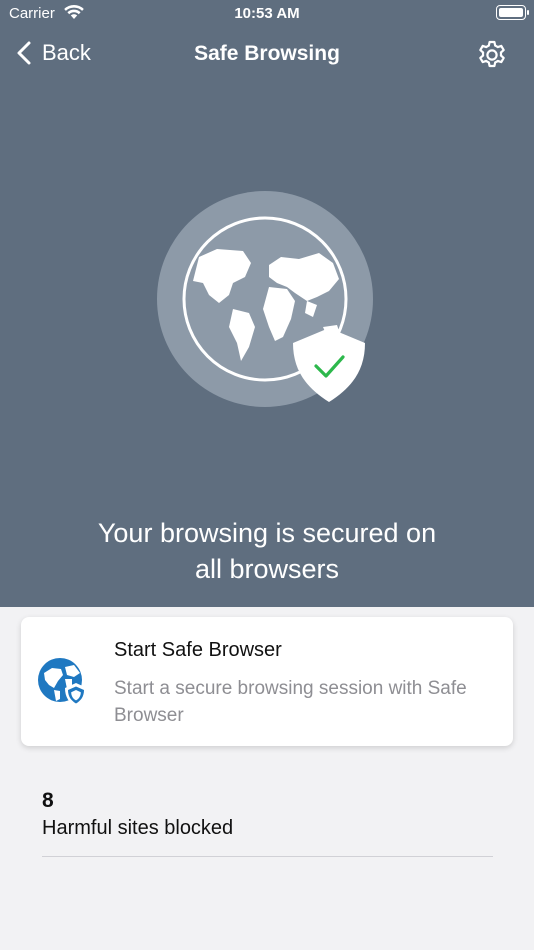 The height and width of the screenshot is (950, 534). What do you see at coordinates (267, 533) in the screenshot?
I see `status-message-line1: Your browsing is secured on` at bounding box center [267, 533].